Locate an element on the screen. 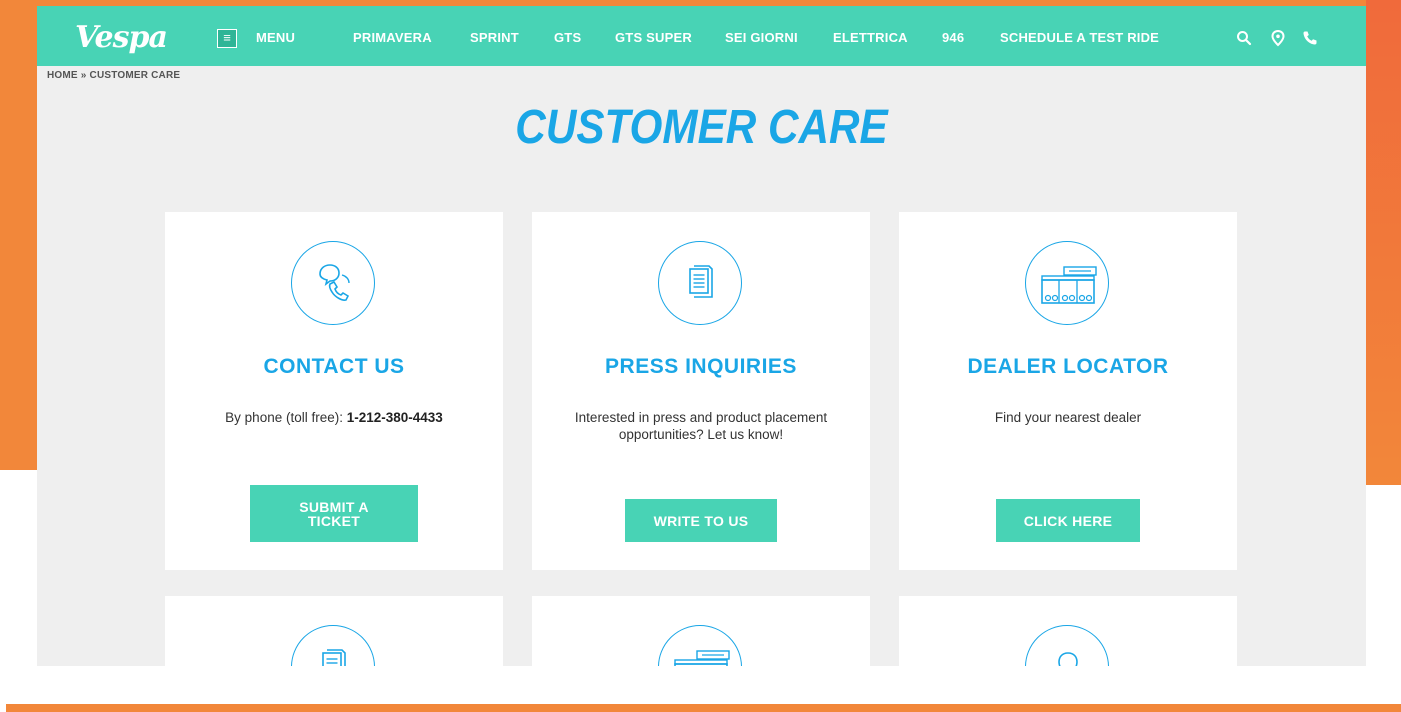 Image resolution: width=1401 pixels, height=712 pixels. breadcrumb: HOME » CUSTOMER CARE is located at coordinates (113, 75).